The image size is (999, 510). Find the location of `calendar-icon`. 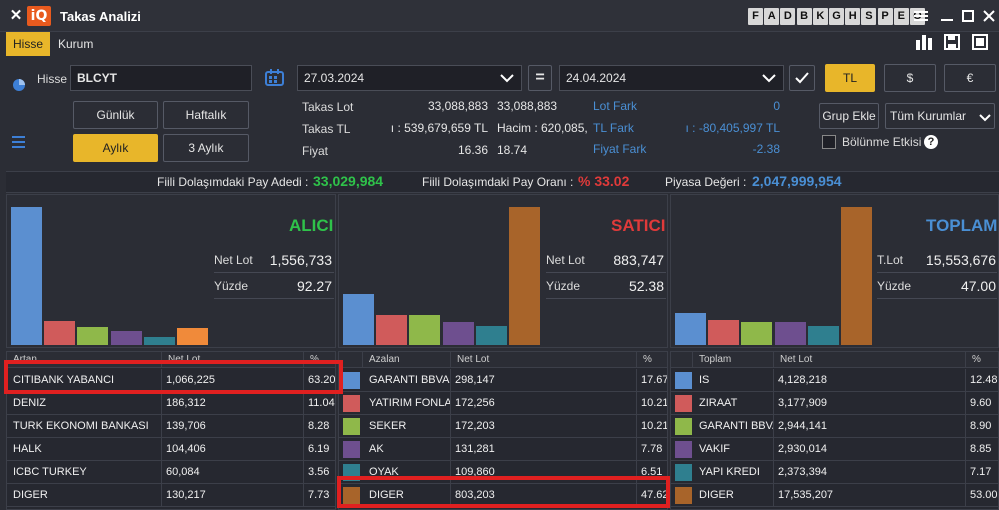

calendar-icon is located at coordinates (275, 78).